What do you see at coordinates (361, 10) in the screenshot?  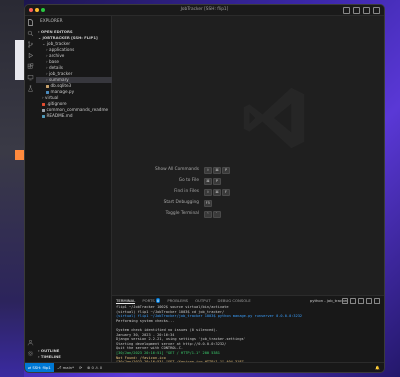 I see `layout-controls` at bounding box center [361, 10].